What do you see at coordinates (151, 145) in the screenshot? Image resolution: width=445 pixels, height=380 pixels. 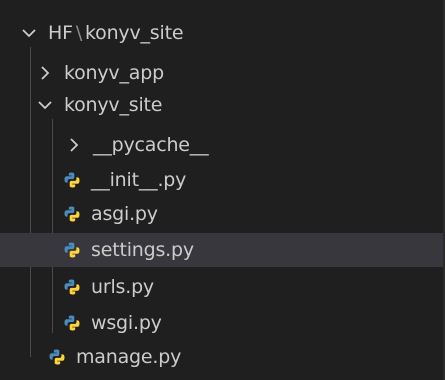 I see `tree-item-label: __pycache__` at bounding box center [151, 145].